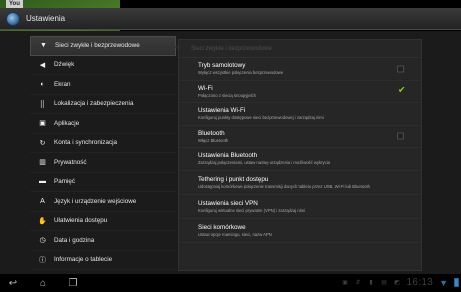  Describe the element at coordinates (42, 260) in the screenshot. I see `info-icon: ⓘ` at that location.